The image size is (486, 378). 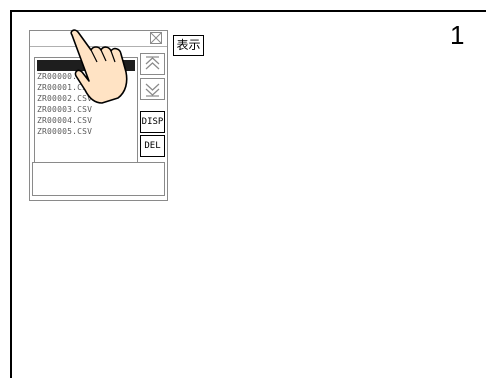 I want to click on double-chevron-up-icon, so click(x=152, y=63).